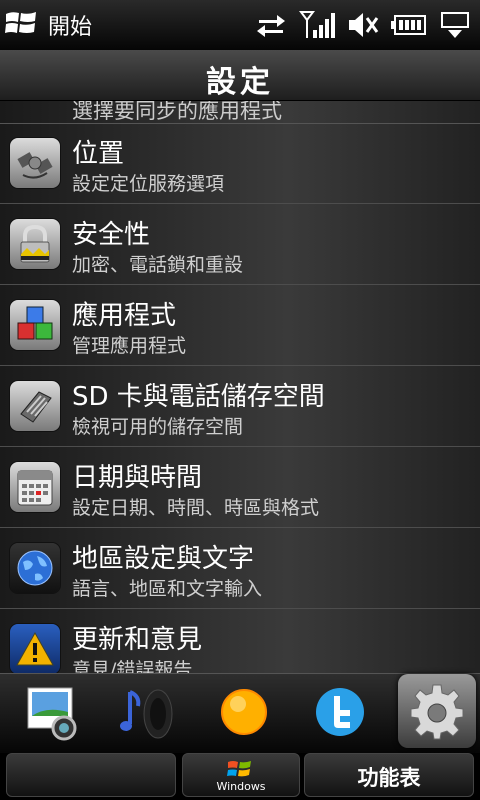  I want to click on list-item-subtitle: 意見/錯誤報告, so click(132, 666).